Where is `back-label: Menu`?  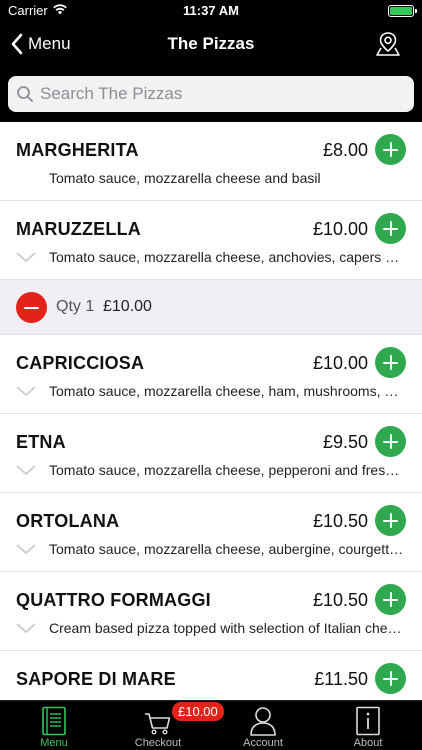
back-label: Menu is located at coordinates (49, 43).